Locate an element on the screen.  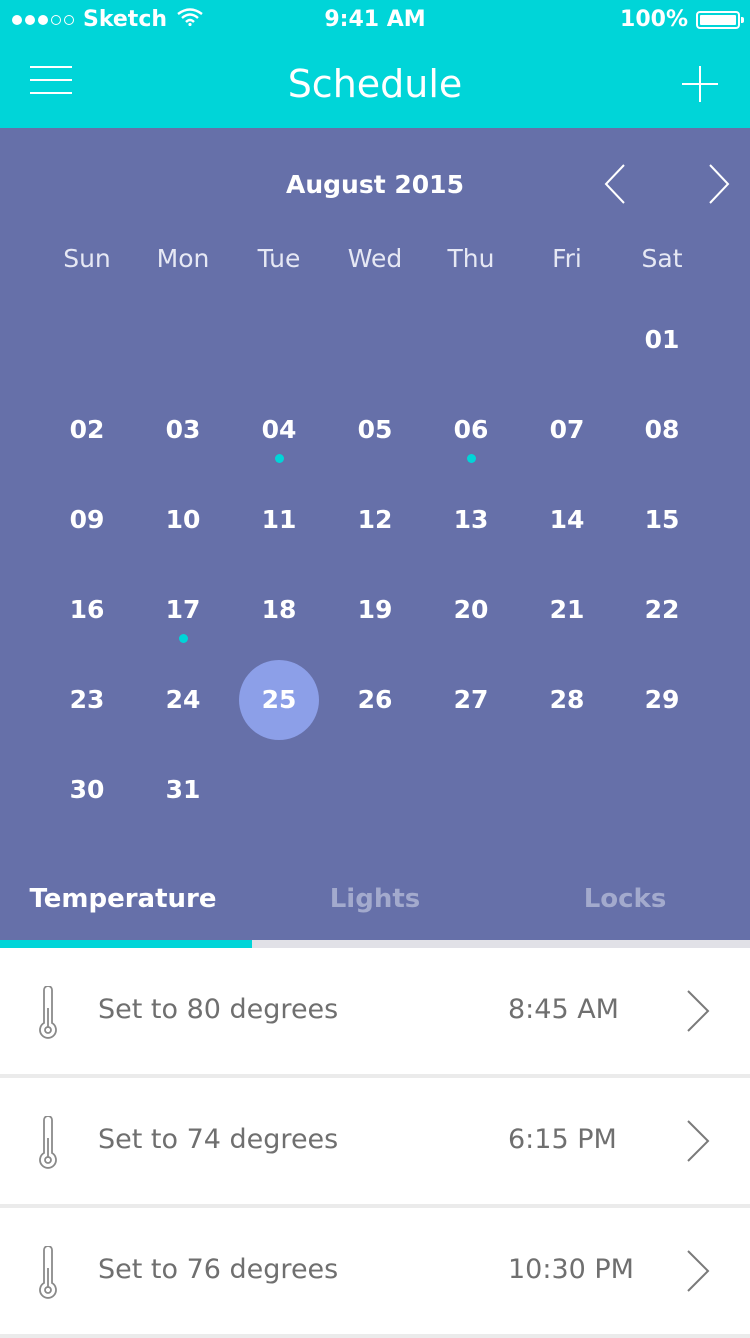
tab-temperature: Temperature is located at coordinates (124, 899).